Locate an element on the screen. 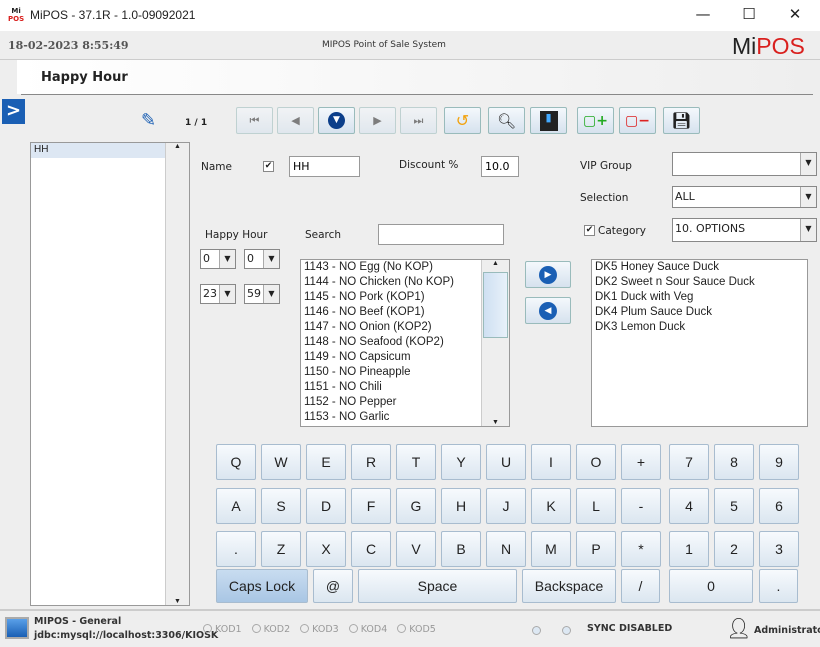 Image resolution: width=820 pixels, height=647 pixels. search-input is located at coordinates (441, 234).